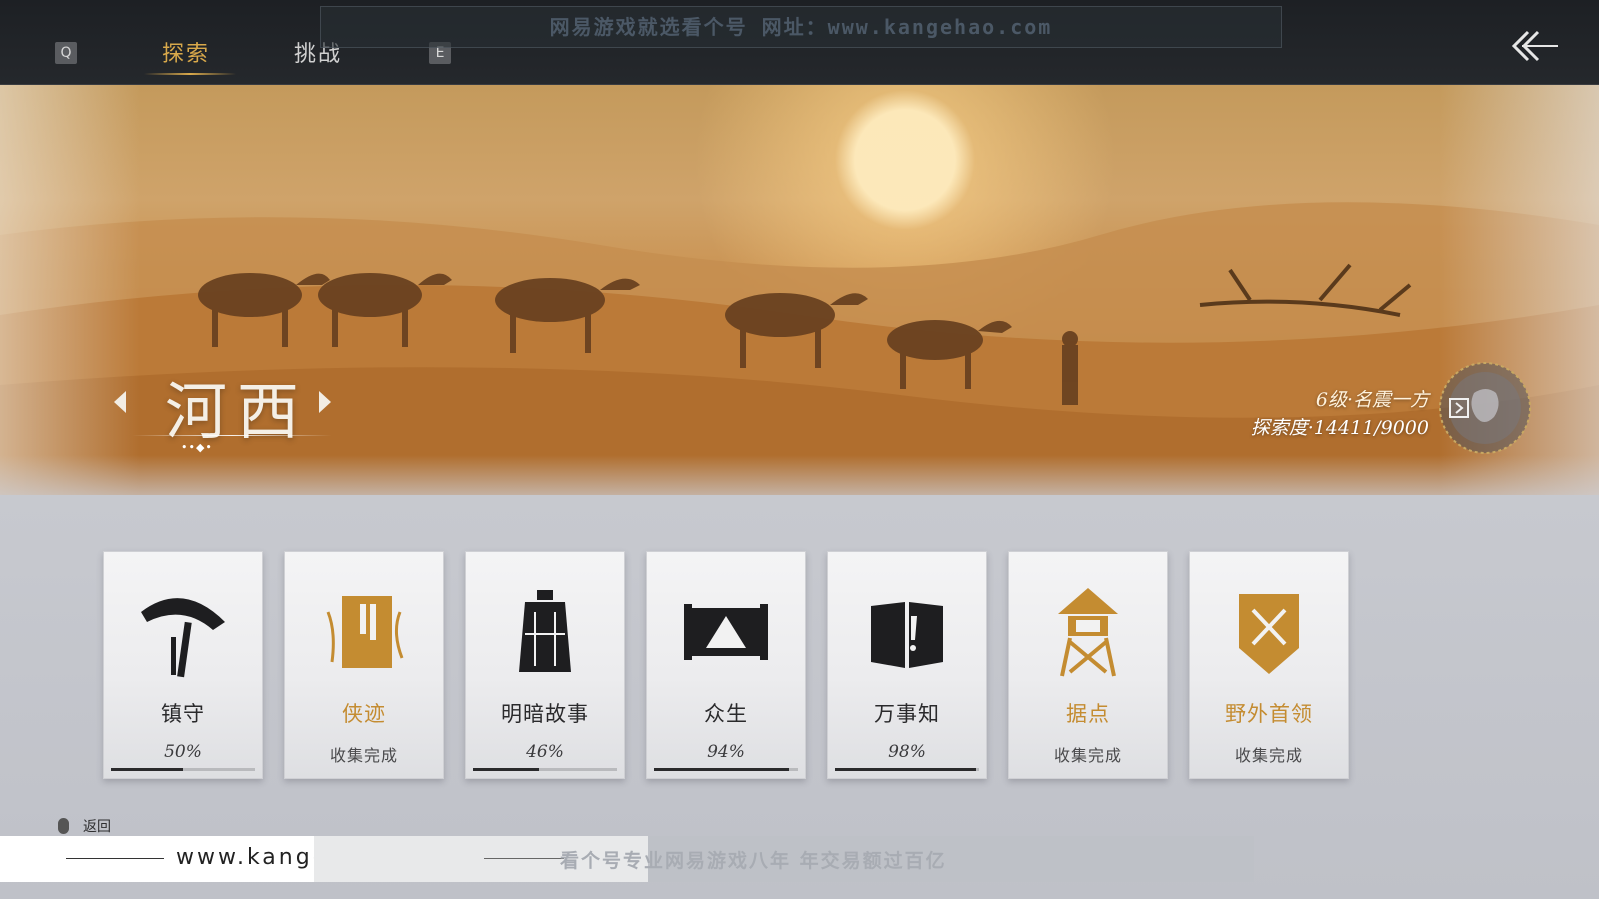  I want to click on region-divider, so click(232, 435).